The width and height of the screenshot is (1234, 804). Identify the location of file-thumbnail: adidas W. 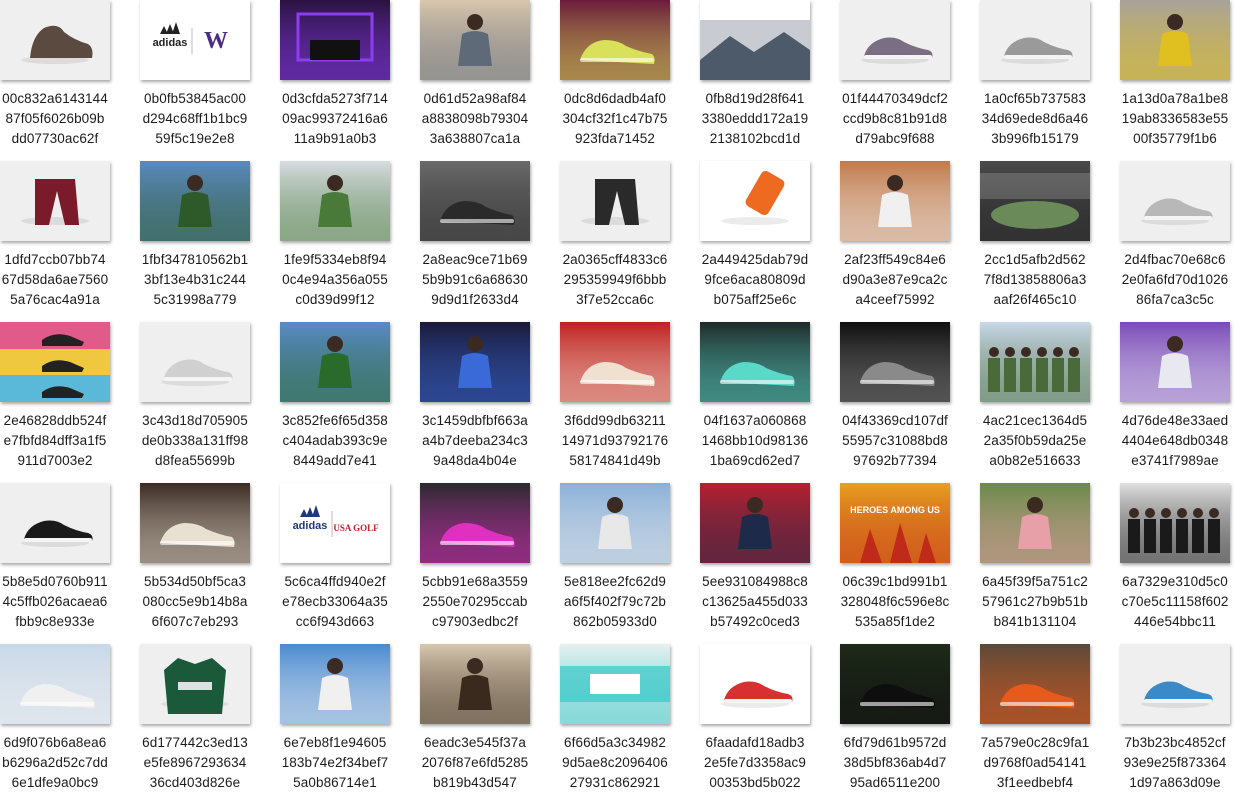
(195, 40).